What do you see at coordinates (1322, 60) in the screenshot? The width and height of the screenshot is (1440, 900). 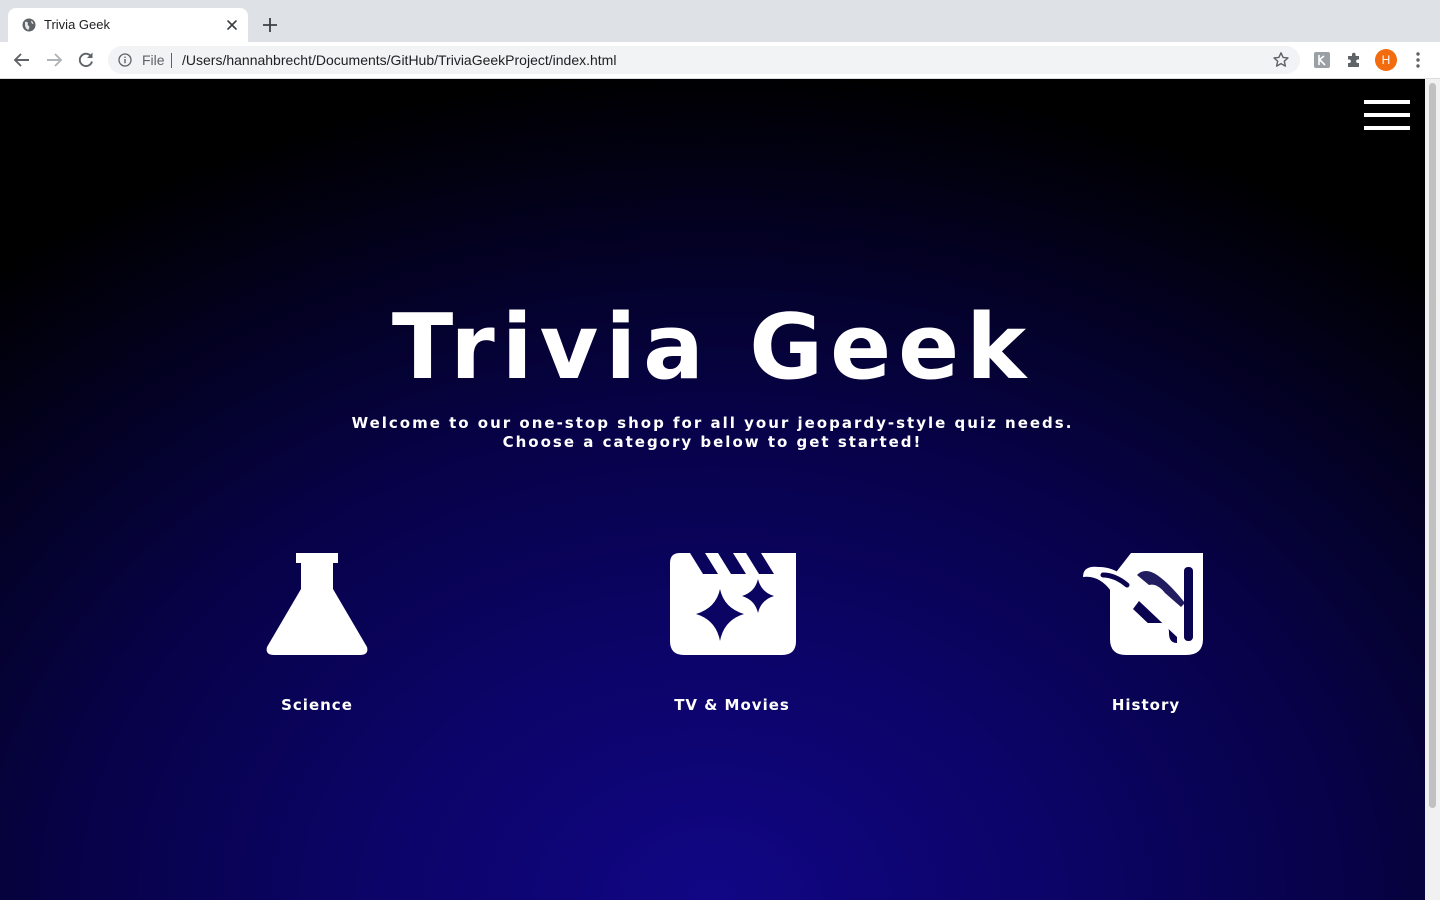 I see `extension-app-icon` at bounding box center [1322, 60].